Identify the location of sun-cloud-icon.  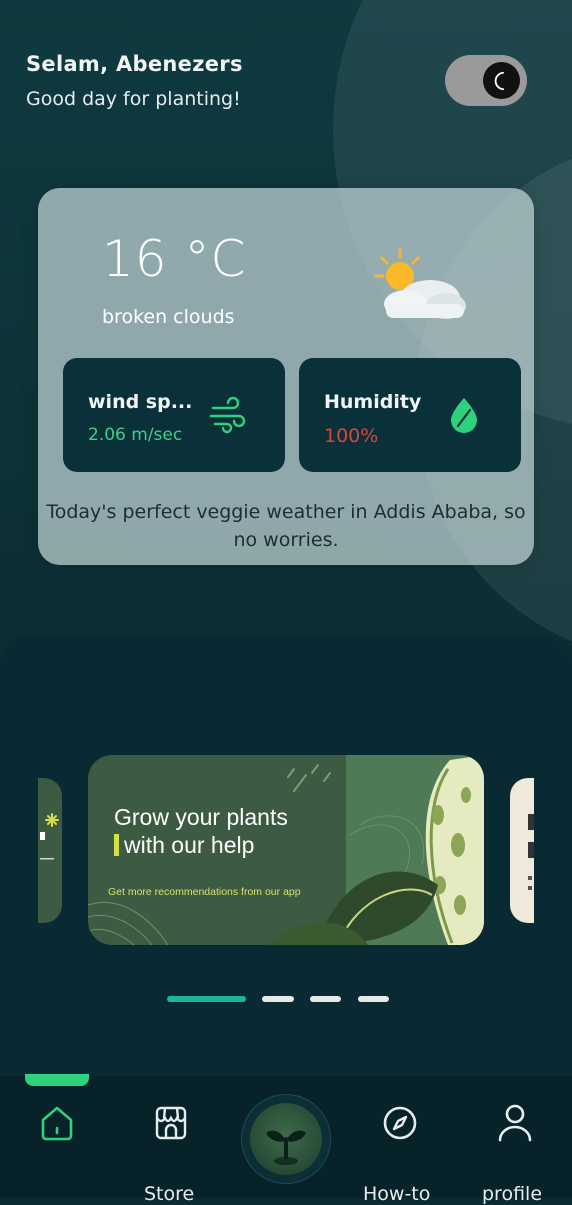
(420, 283).